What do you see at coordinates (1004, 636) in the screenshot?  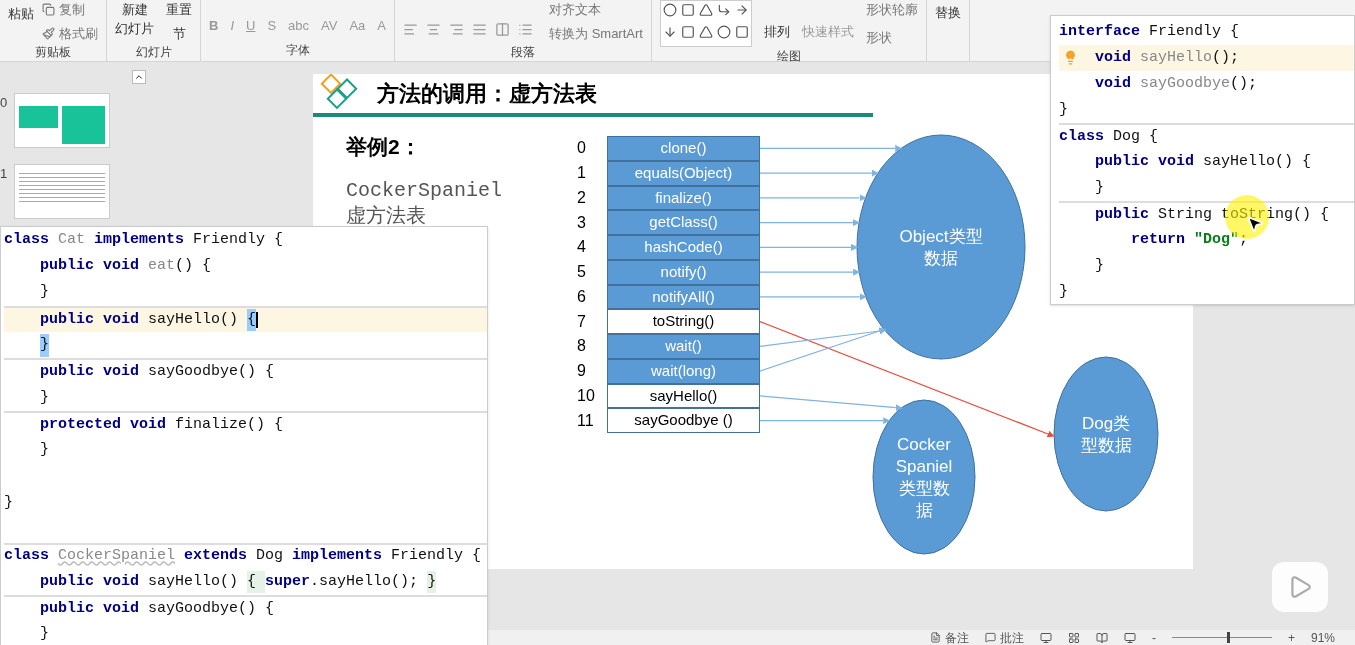 I see `comments-button: 批注` at bounding box center [1004, 636].